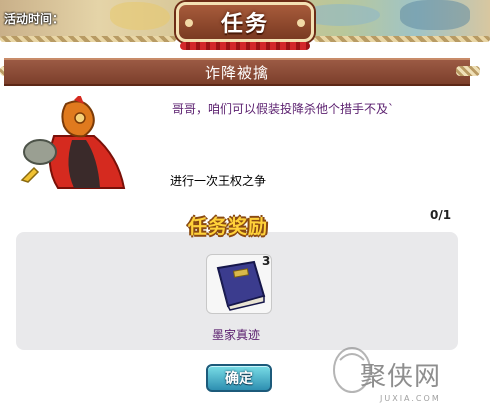 The height and width of the screenshot is (418, 490). Describe the element at coordinates (88, 39) in the screenshot. I see `rope-decoration-left` at that location.